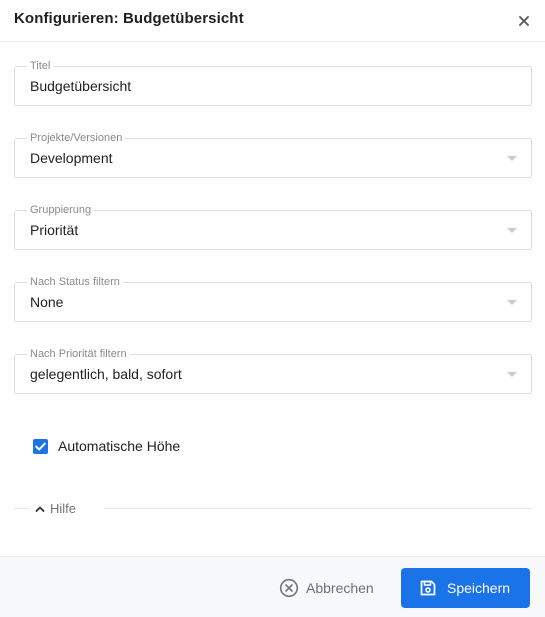 This screenshot has width=545, height=617. Describe the element at coordinates (75, 282) in the screenshot. I see `status-filter-label: Nach Status filtern` at that location.